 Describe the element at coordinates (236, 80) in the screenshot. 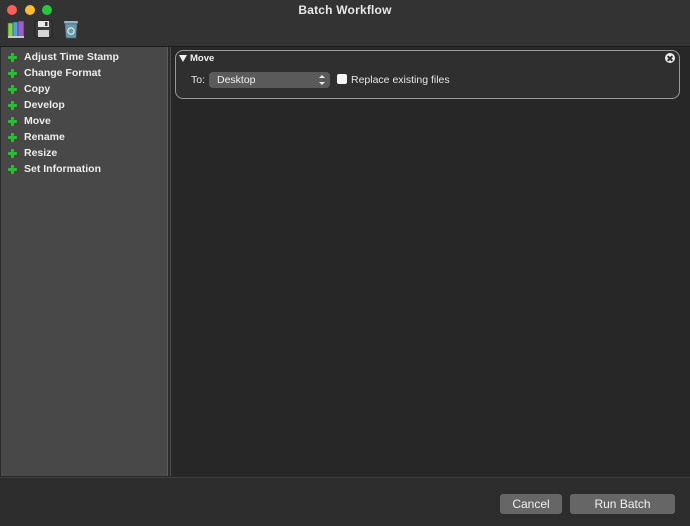

I see `destination-value: Desktop` at that location.